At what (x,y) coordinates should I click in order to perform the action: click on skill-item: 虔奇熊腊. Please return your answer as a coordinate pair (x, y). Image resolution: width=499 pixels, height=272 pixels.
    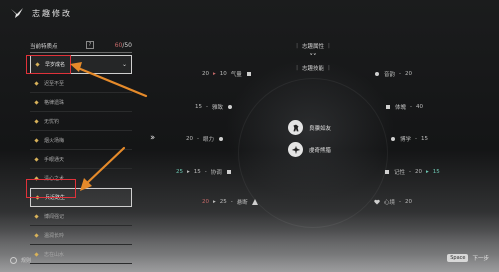
    Looking at the image, I should click on (309, 149).